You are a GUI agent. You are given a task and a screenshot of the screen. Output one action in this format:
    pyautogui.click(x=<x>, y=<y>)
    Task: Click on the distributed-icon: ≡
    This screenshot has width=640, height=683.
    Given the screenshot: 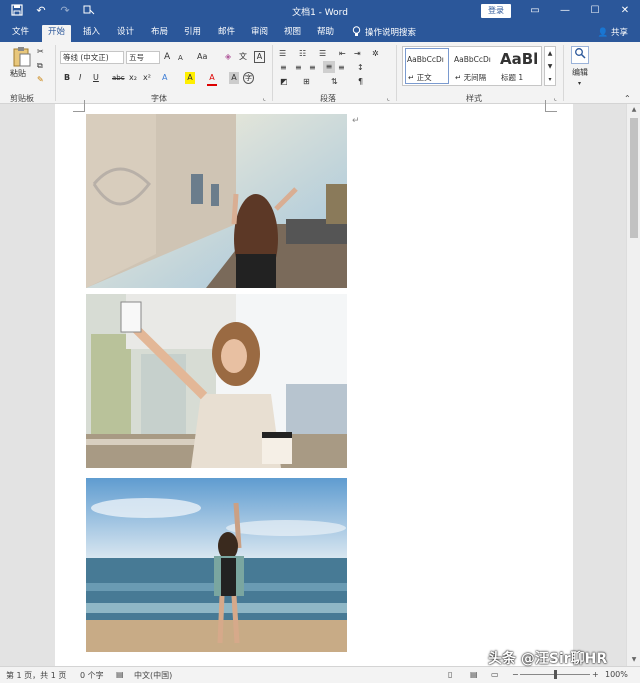 What is the action you would take?
    pyautogui.click(x=341, y=68)
    